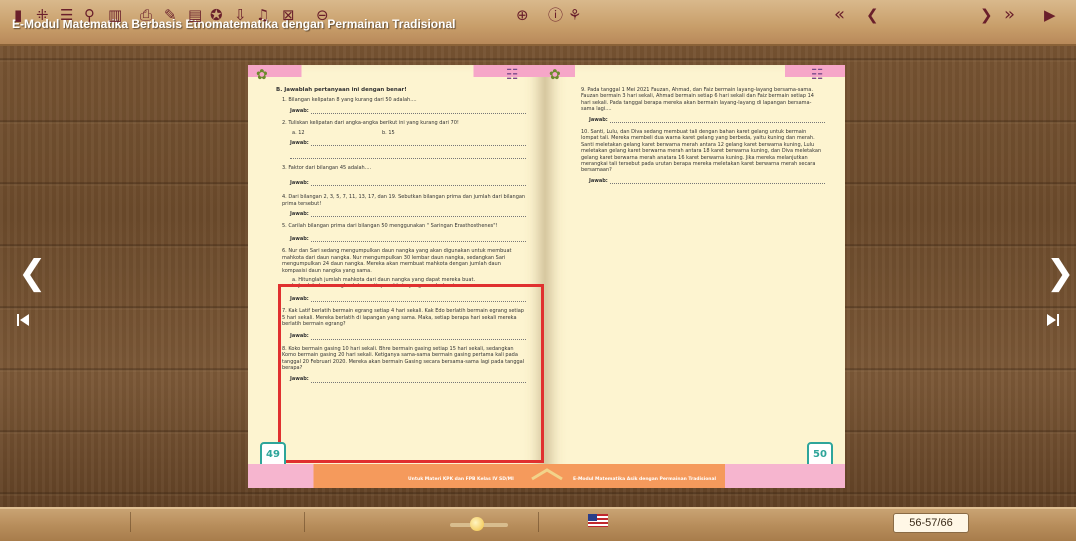 Image resolution: width=1076 pixels, height=541 pixels. I want to click on thumbnails-icon: ⁜, so click(42, 15).